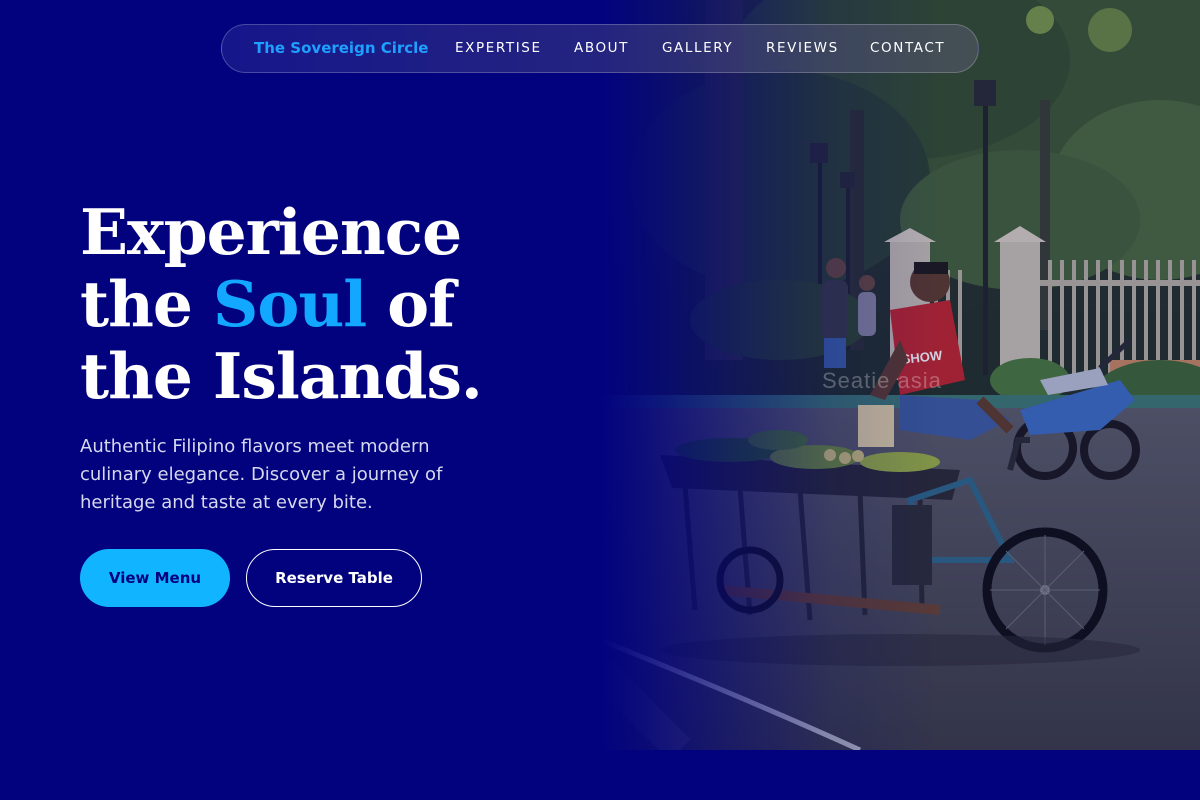 The image size is (1200, 800). I want to click on nav-link-contact: CONTACT, so click(907, 48).